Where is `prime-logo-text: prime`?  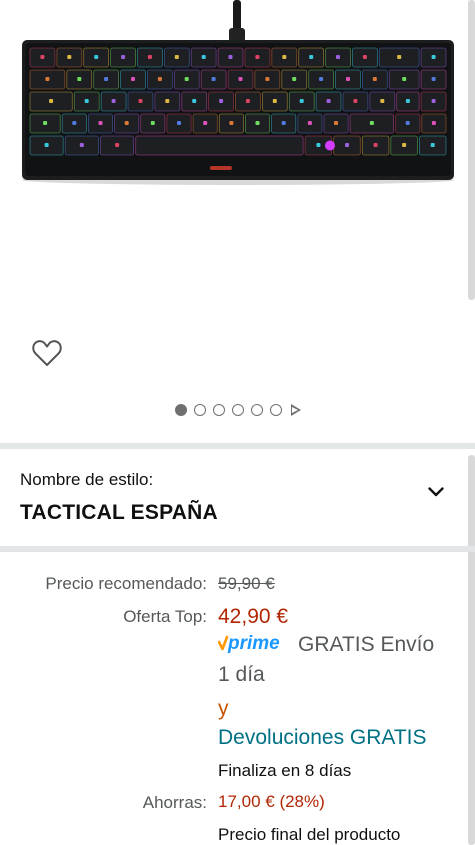 prime-logo-text: prime is located at coordinates (253, 643).